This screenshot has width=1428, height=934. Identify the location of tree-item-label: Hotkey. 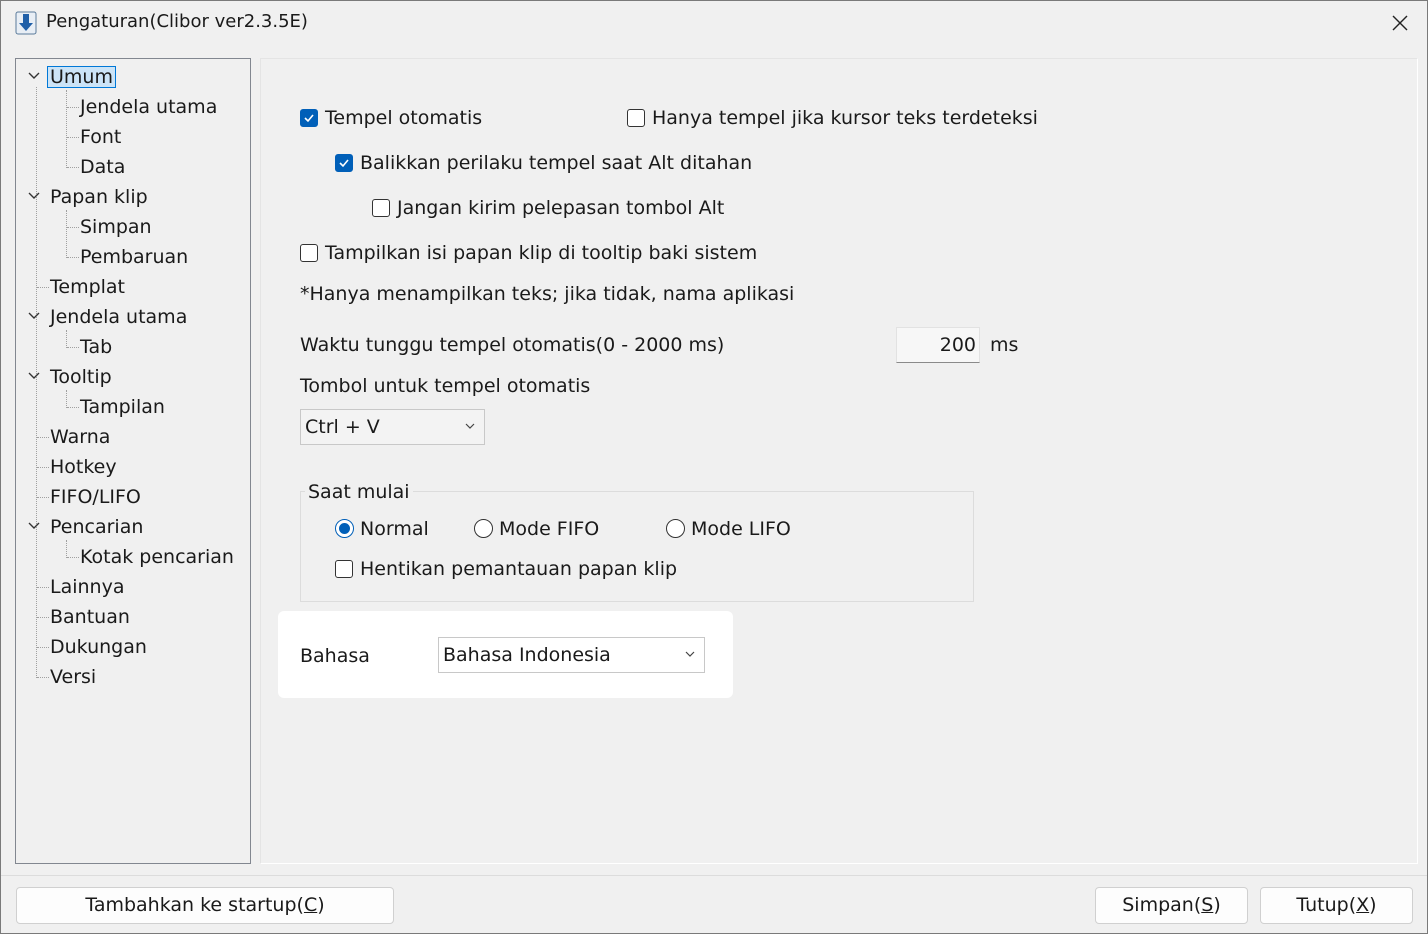
(83, 467).